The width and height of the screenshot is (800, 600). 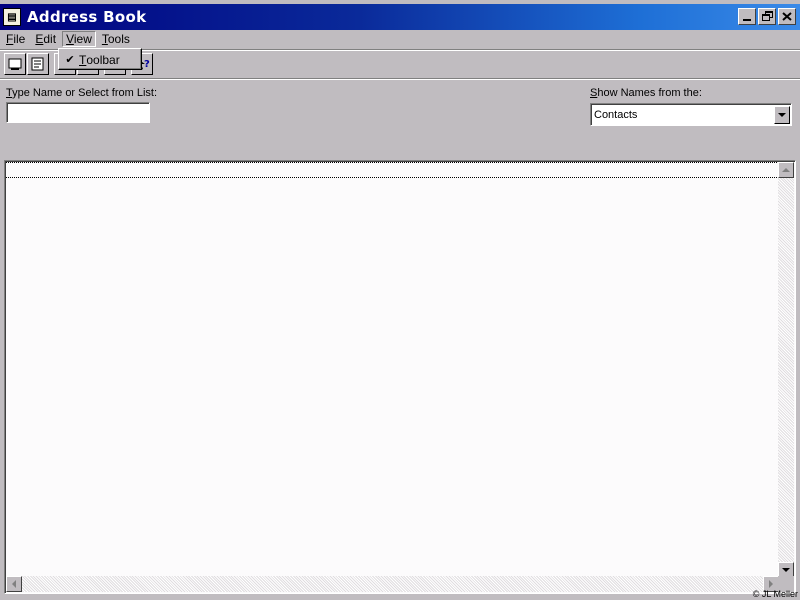 I want to click on menu-view: View, so click(x=79, y=39).